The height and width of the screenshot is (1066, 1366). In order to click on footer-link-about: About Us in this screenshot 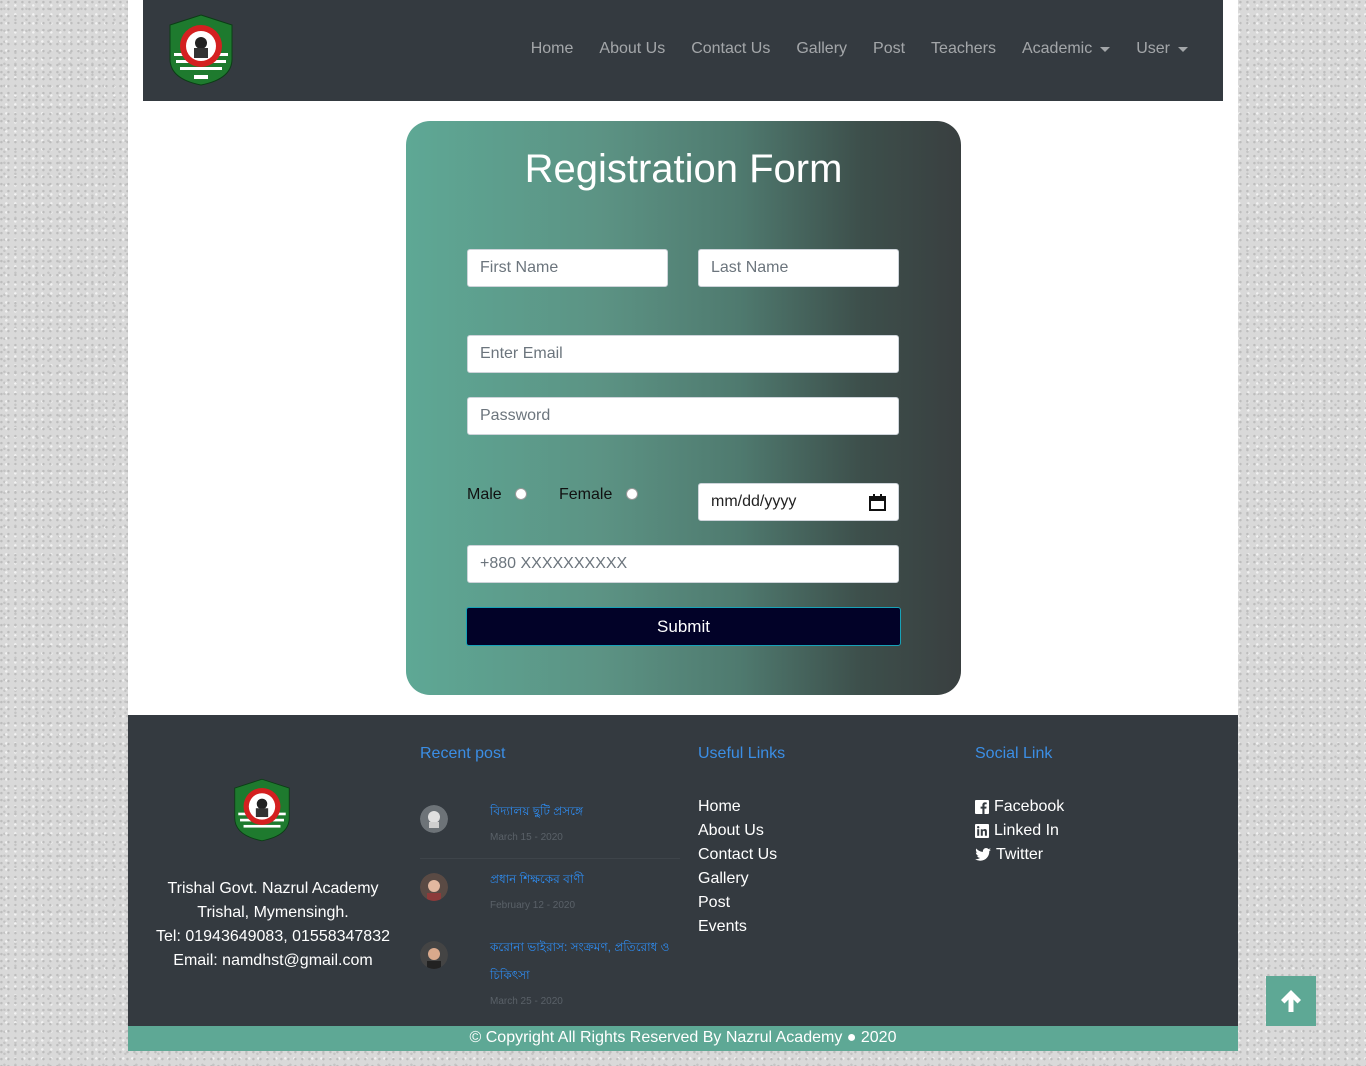, I will do `click(737, 831)`.